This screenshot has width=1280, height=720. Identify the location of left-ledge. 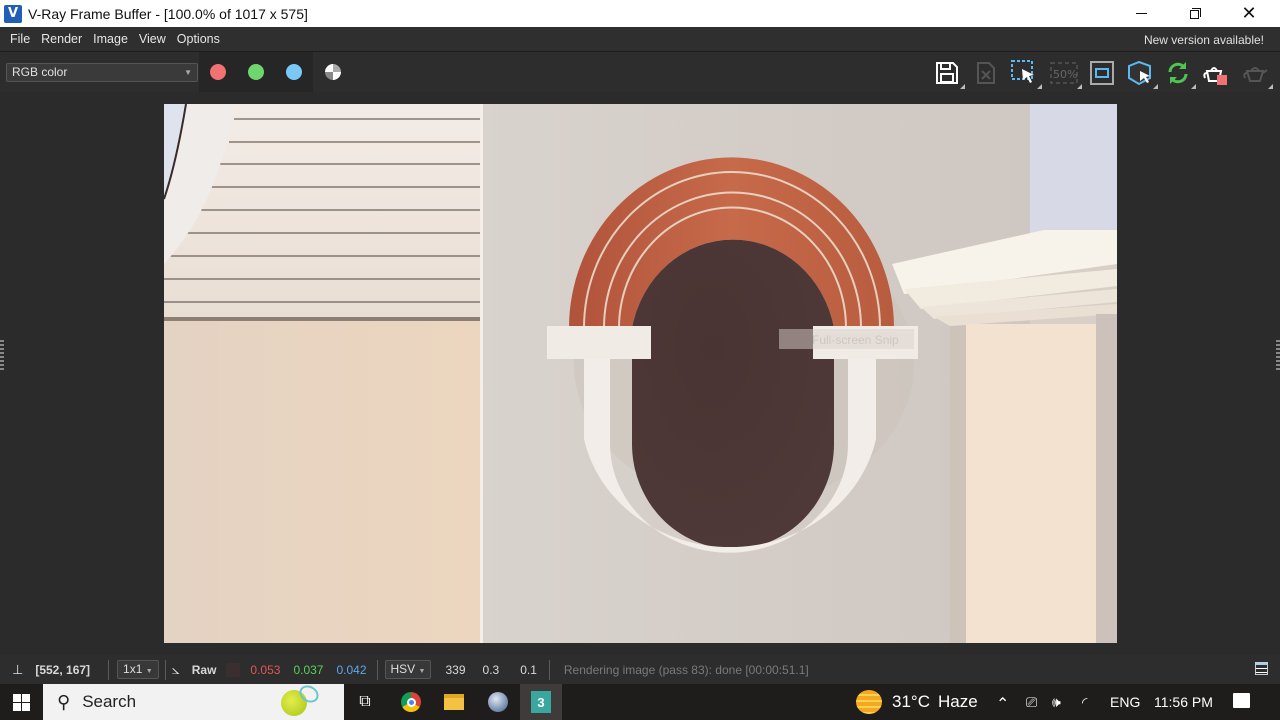
(599, 342).